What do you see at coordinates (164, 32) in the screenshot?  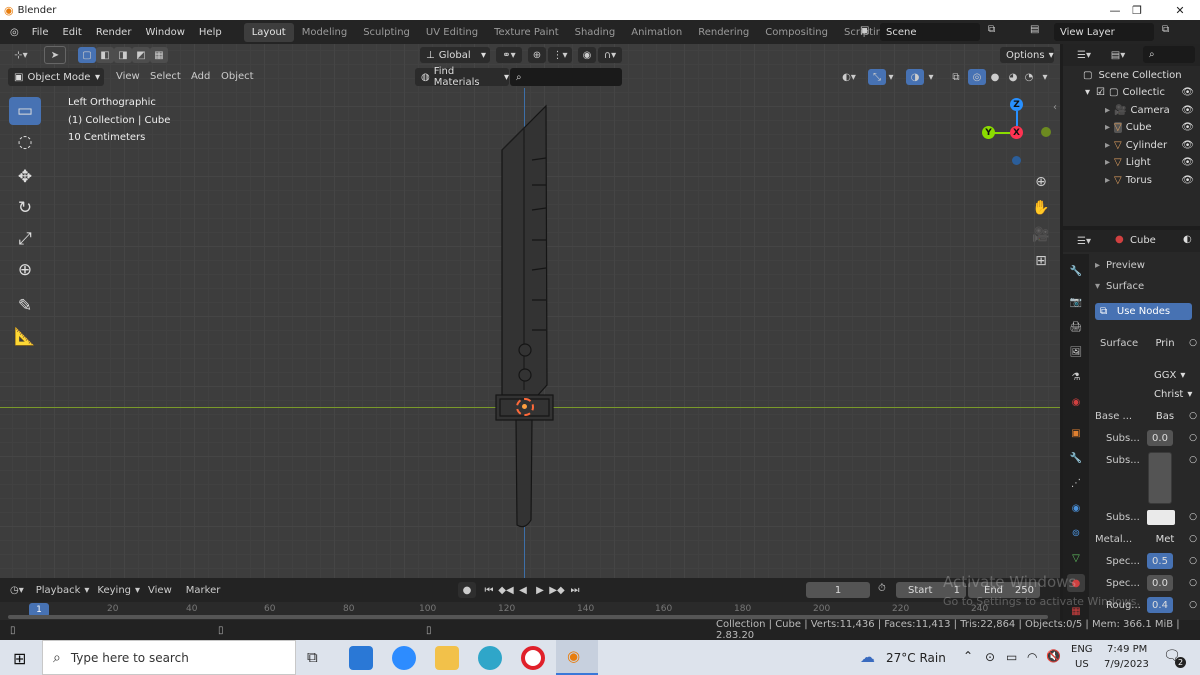 I see `menu-window: Window` at bounding box center [164, 32].